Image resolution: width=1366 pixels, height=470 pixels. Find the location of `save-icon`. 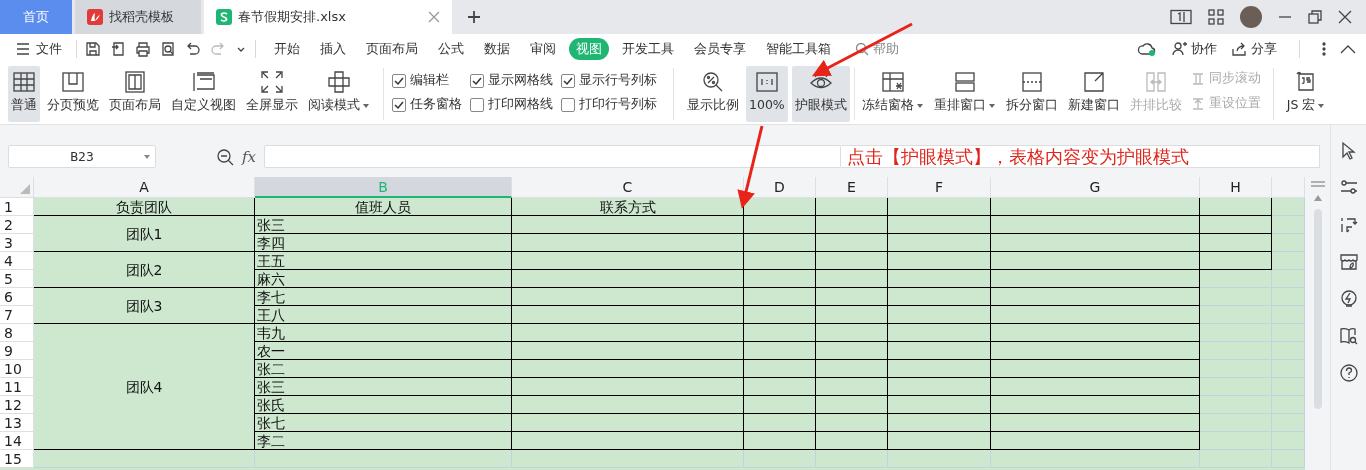

save-icon is located at coordinates (93, 49).